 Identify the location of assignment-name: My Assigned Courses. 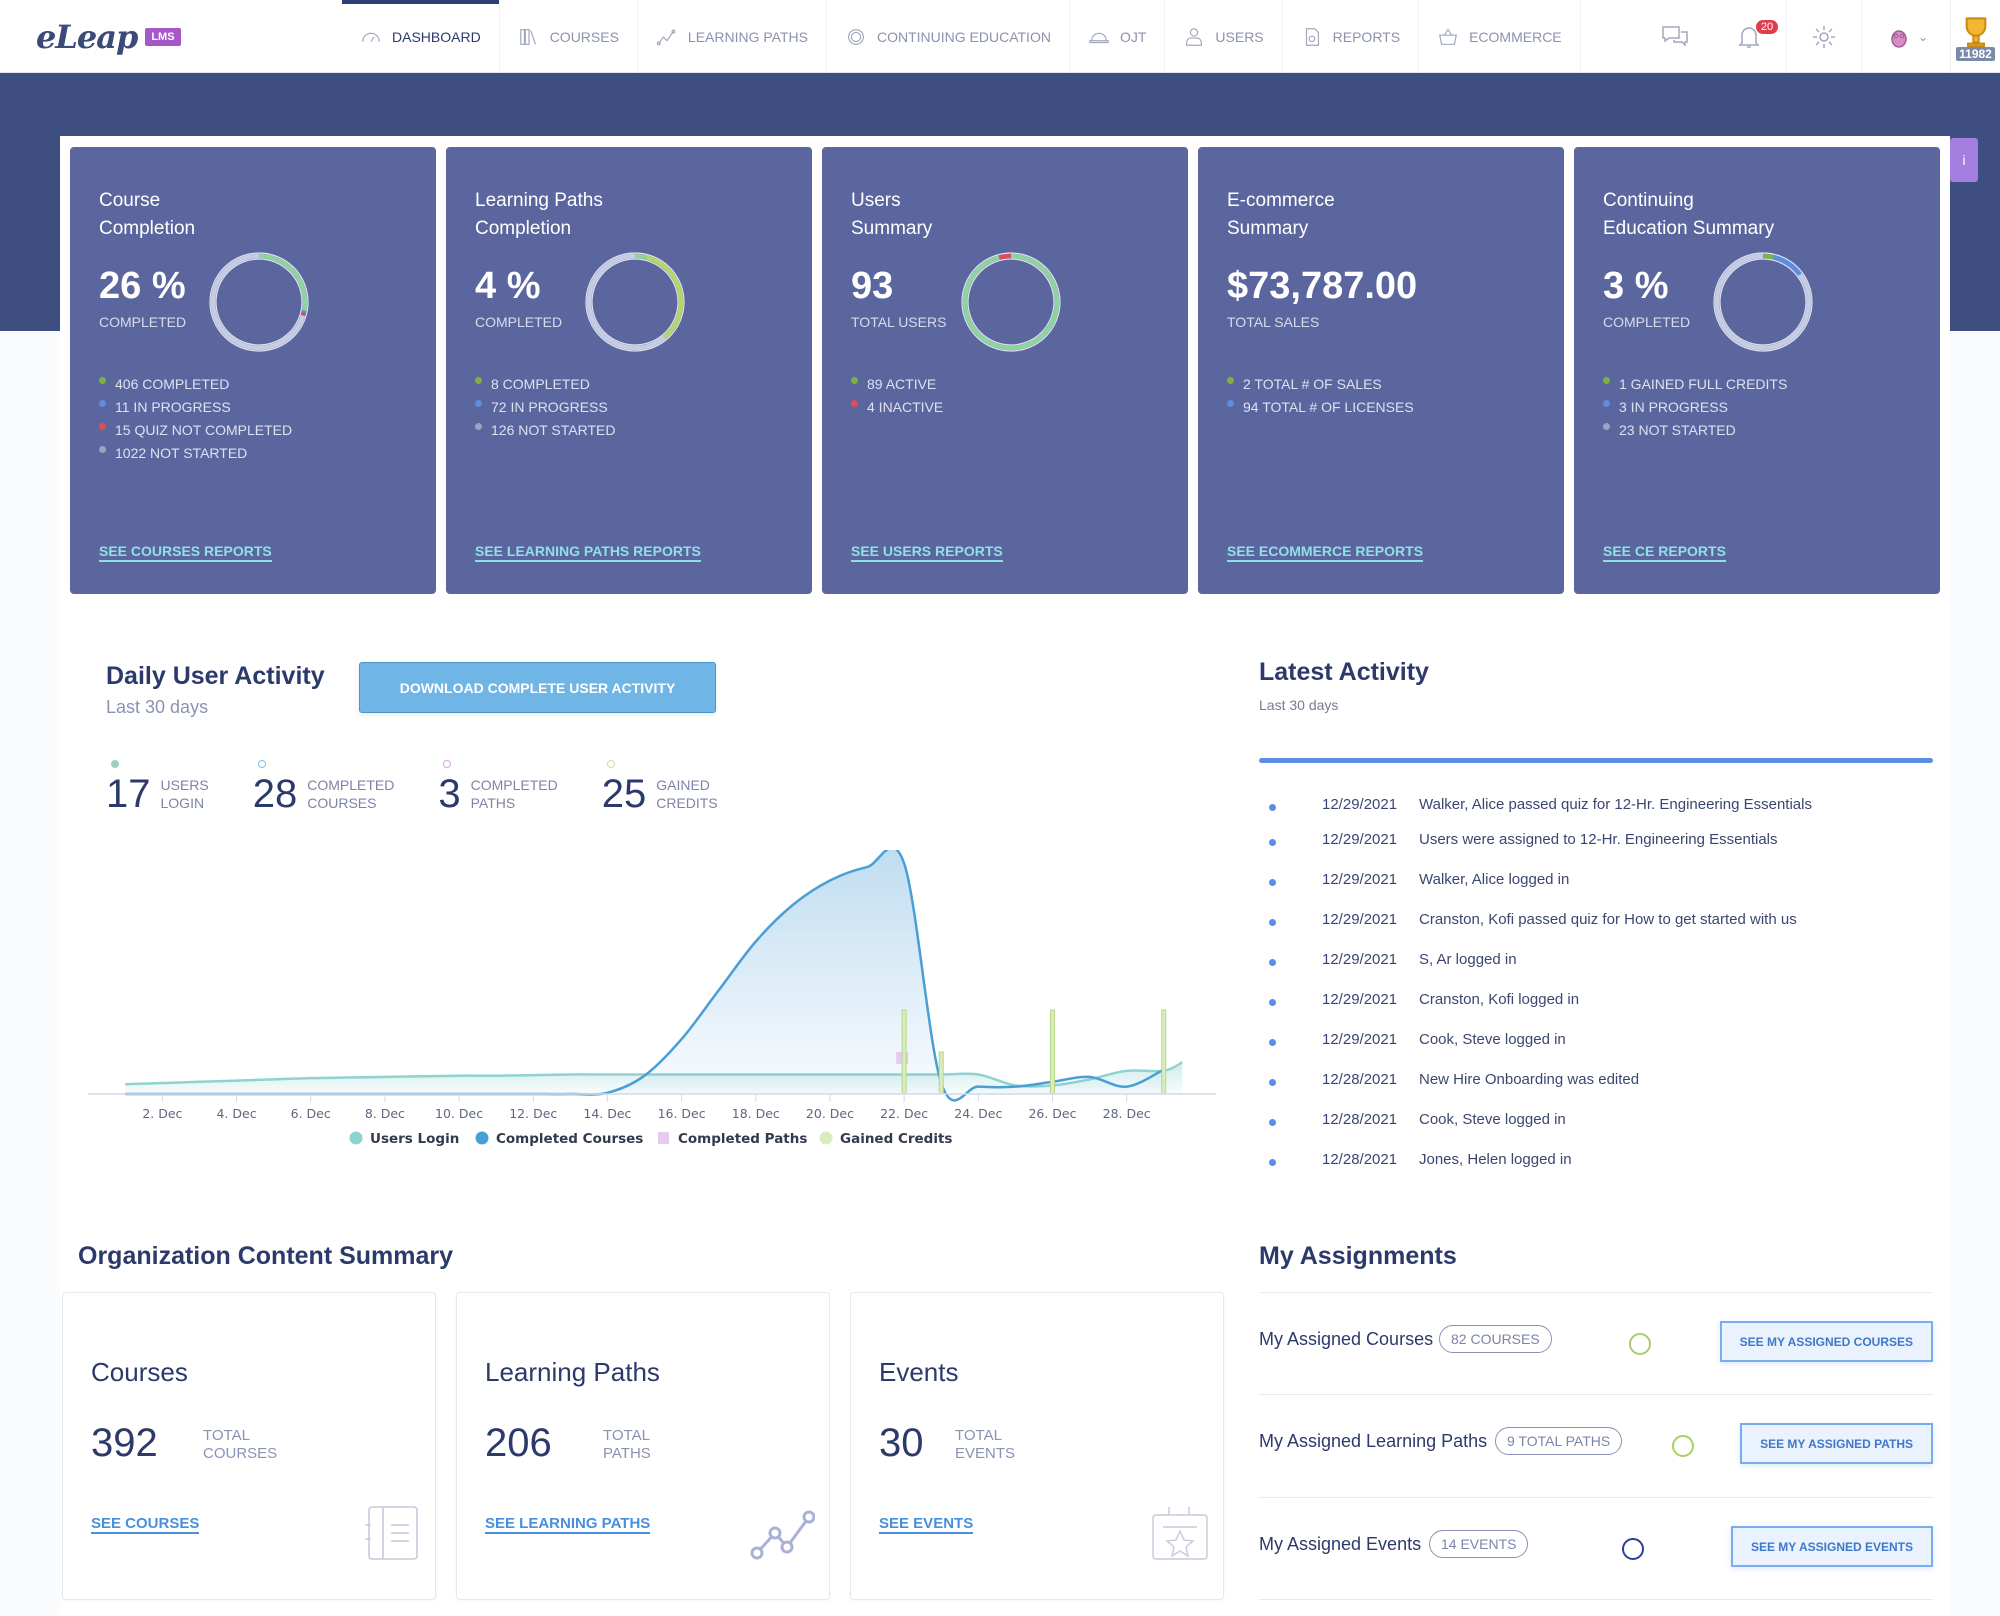
(1346, 1339).